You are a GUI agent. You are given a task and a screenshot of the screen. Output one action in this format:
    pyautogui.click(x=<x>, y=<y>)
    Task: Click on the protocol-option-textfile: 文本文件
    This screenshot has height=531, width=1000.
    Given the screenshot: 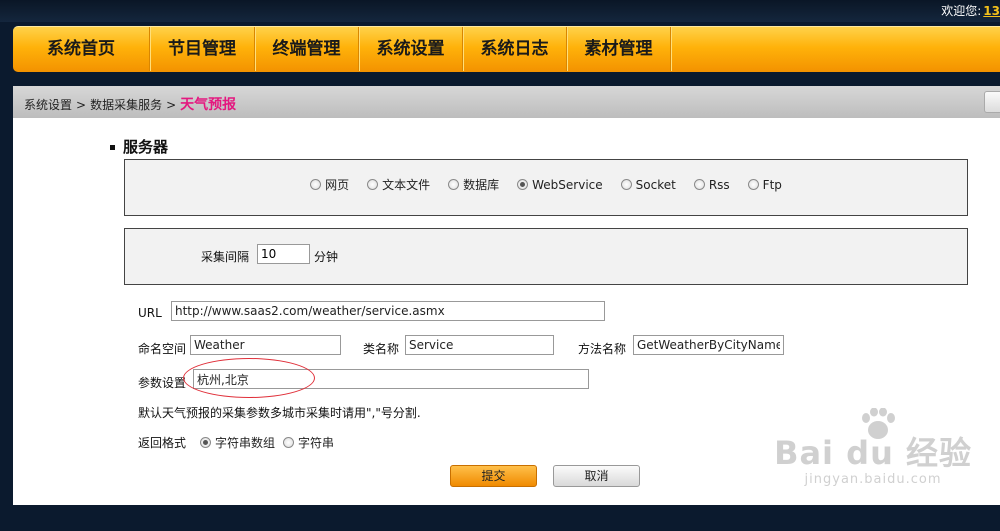 What is the action you would take?
    pyautogui.click(x=398, y=184)
    